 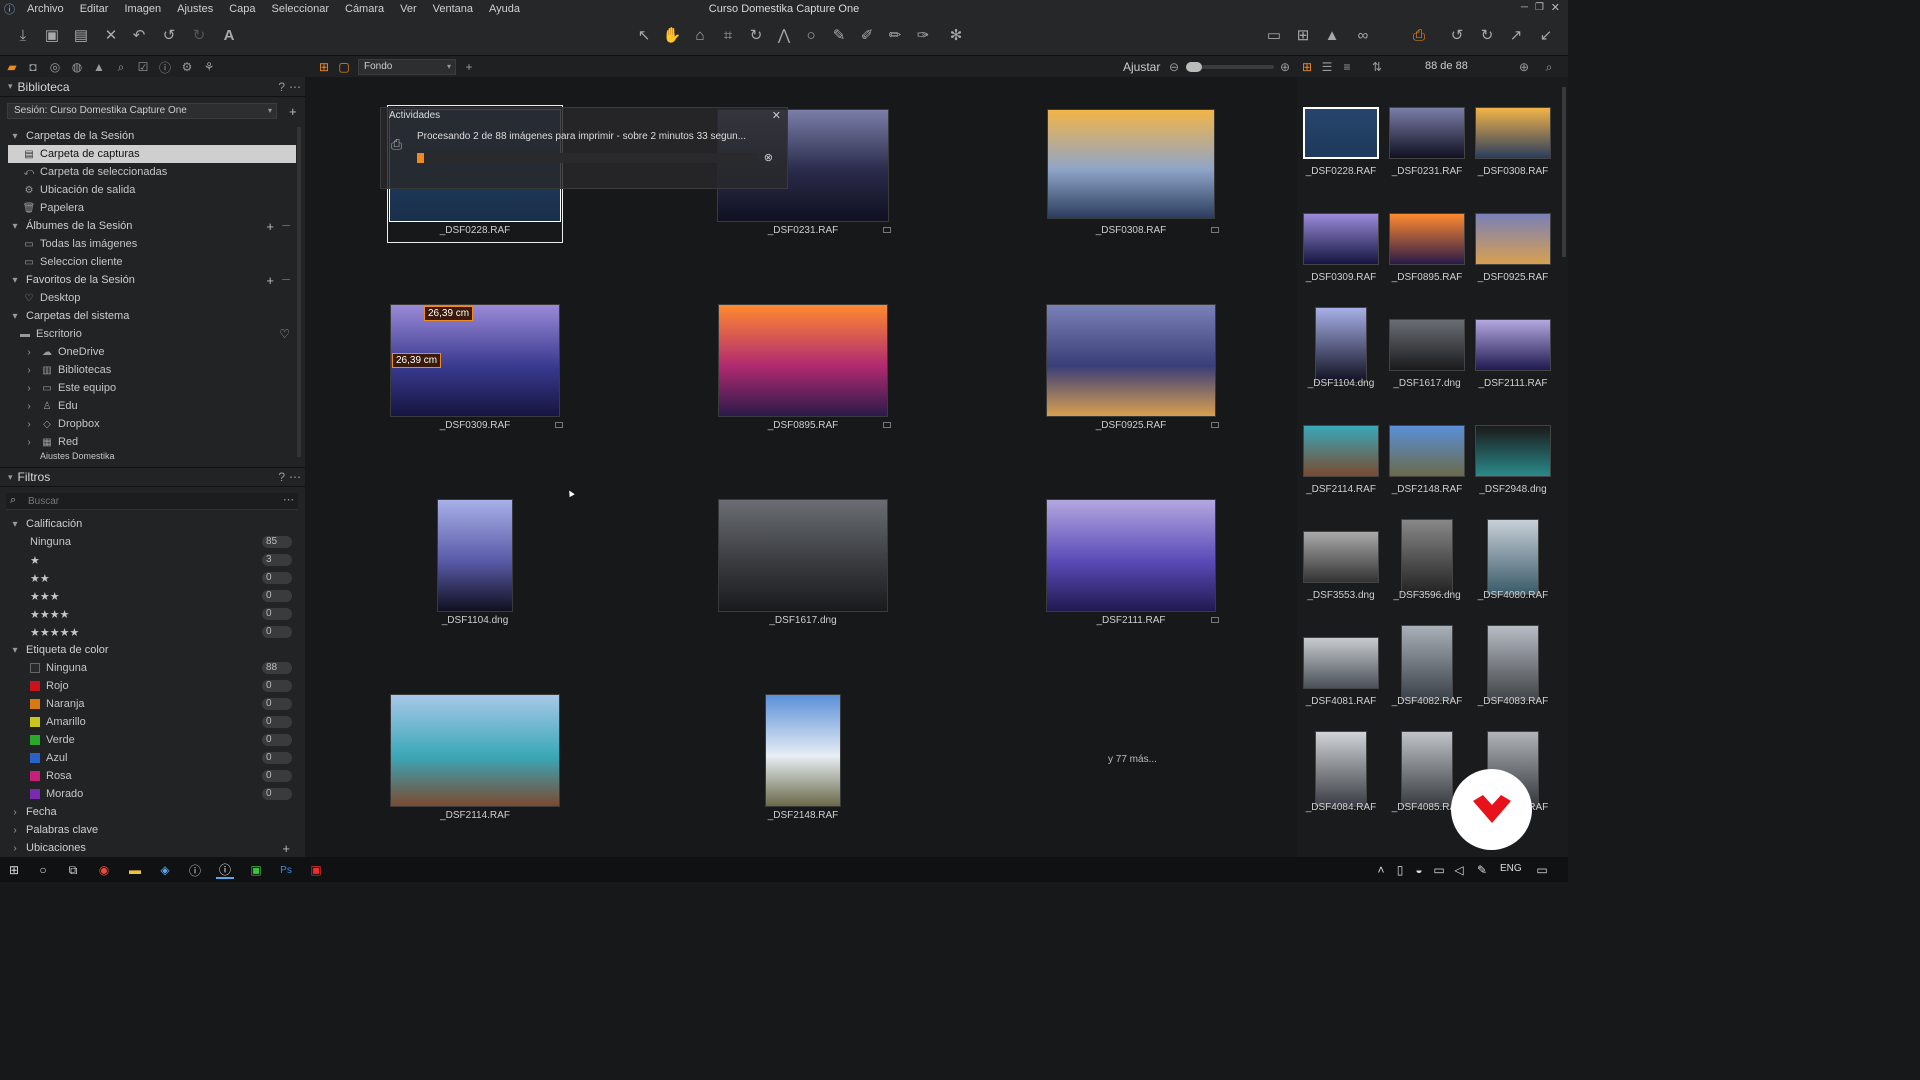 What do you see at coordinates (135, 870) in the screenshot?
I see `file-explorer-icon: ▬` at bounding box center [135, 870].